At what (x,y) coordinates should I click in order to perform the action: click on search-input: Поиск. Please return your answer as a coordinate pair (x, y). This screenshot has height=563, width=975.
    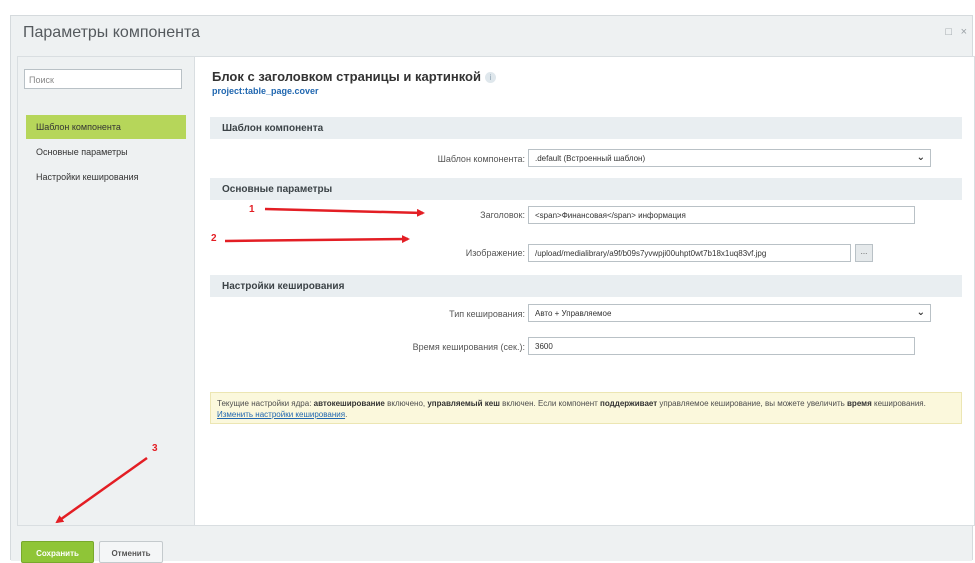
    Looking at the image, I should click on (103, 79).